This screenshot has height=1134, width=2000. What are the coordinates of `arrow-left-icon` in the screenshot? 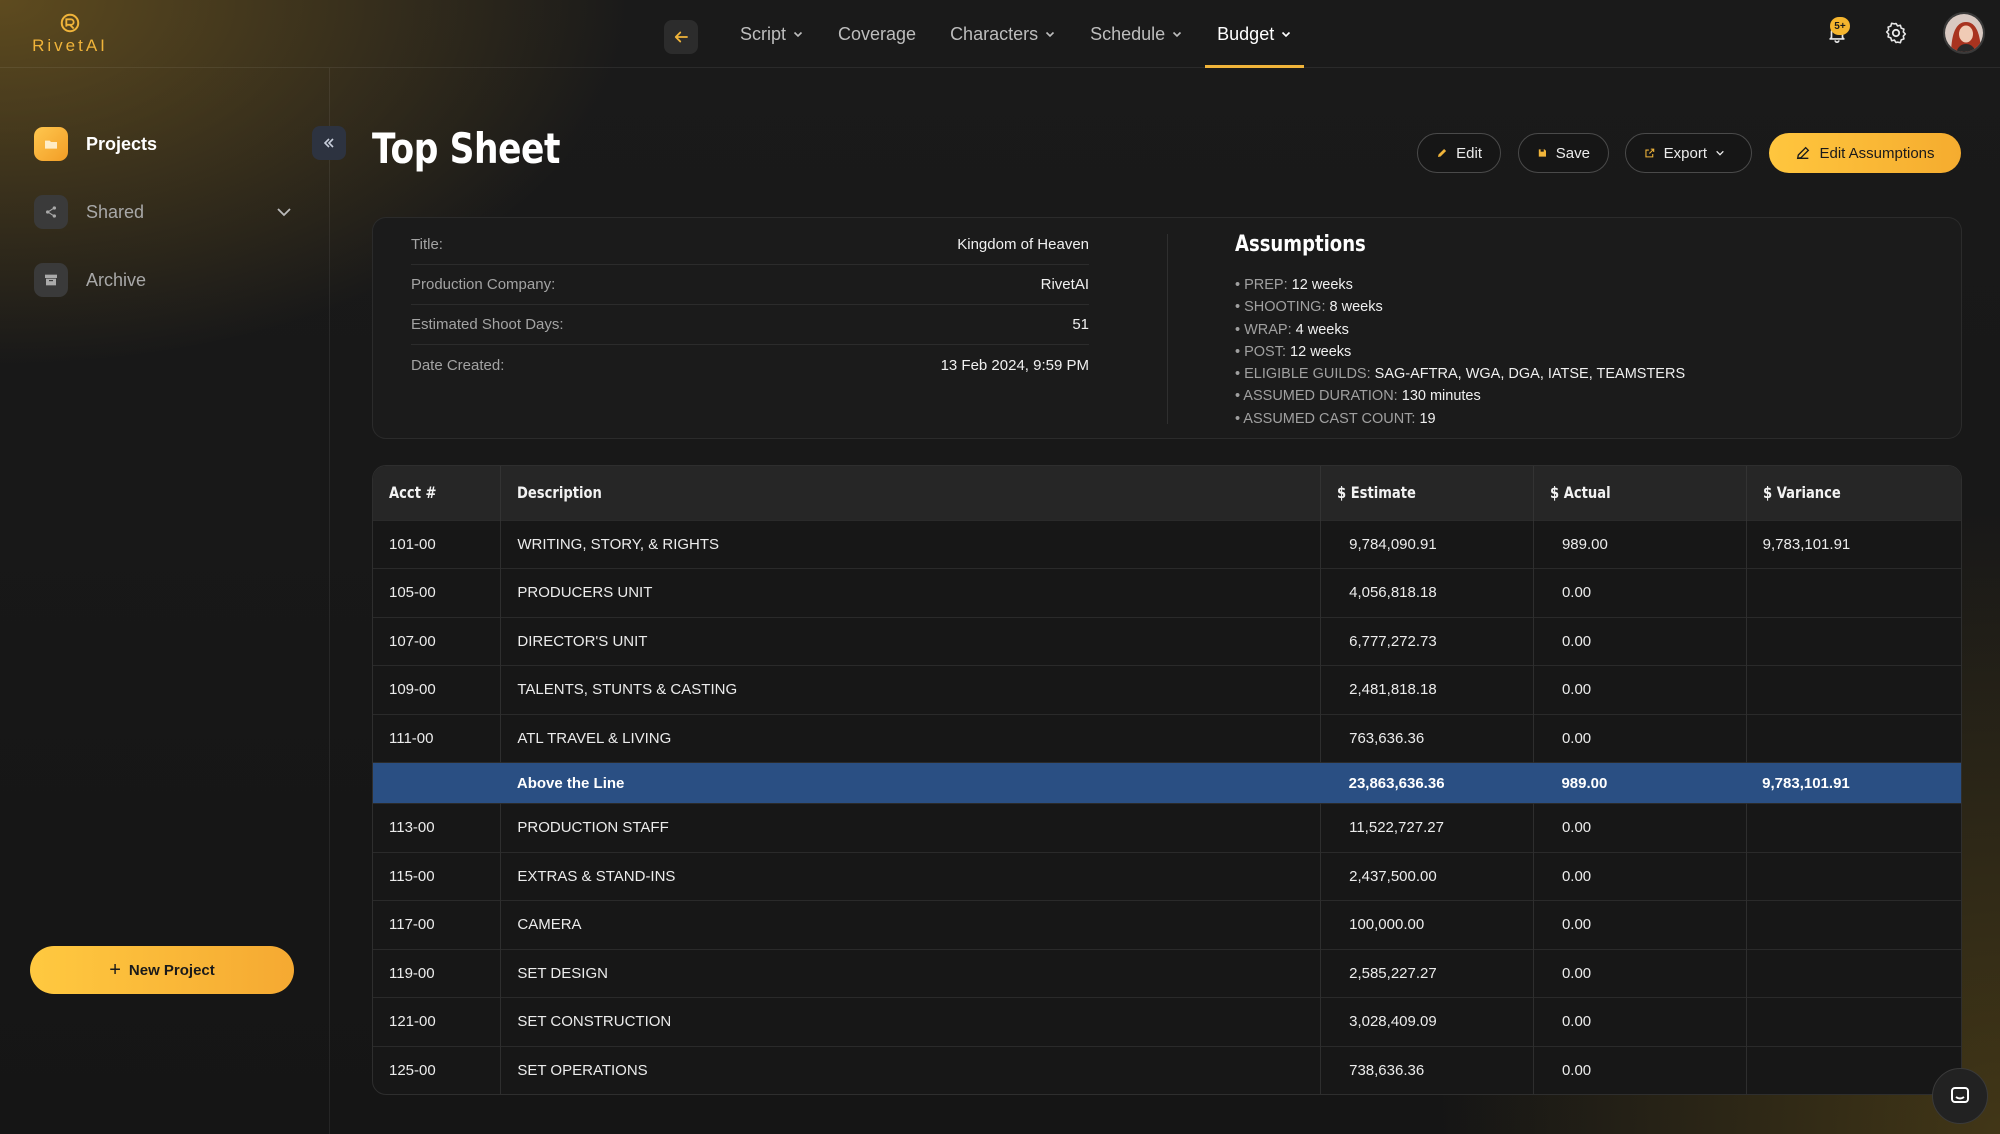 It's located at (681, 37).